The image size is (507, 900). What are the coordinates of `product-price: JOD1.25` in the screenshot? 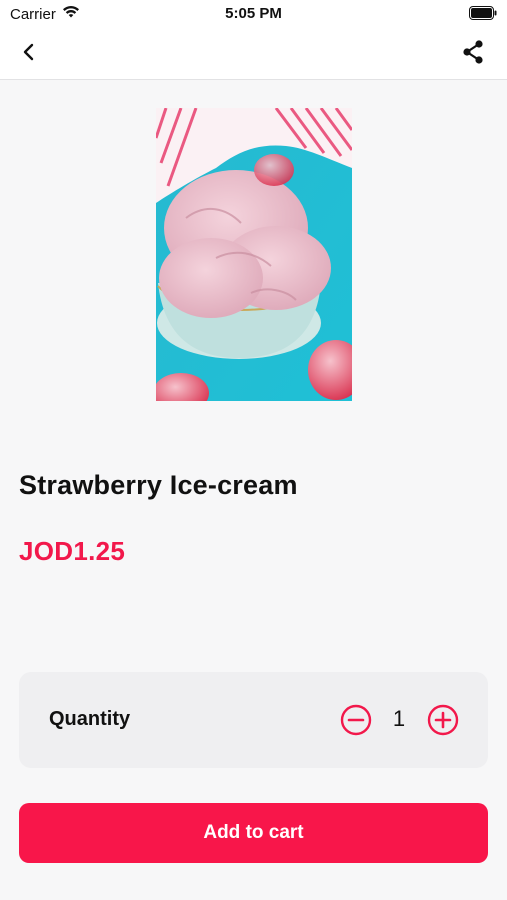 It's located at (72, 551).